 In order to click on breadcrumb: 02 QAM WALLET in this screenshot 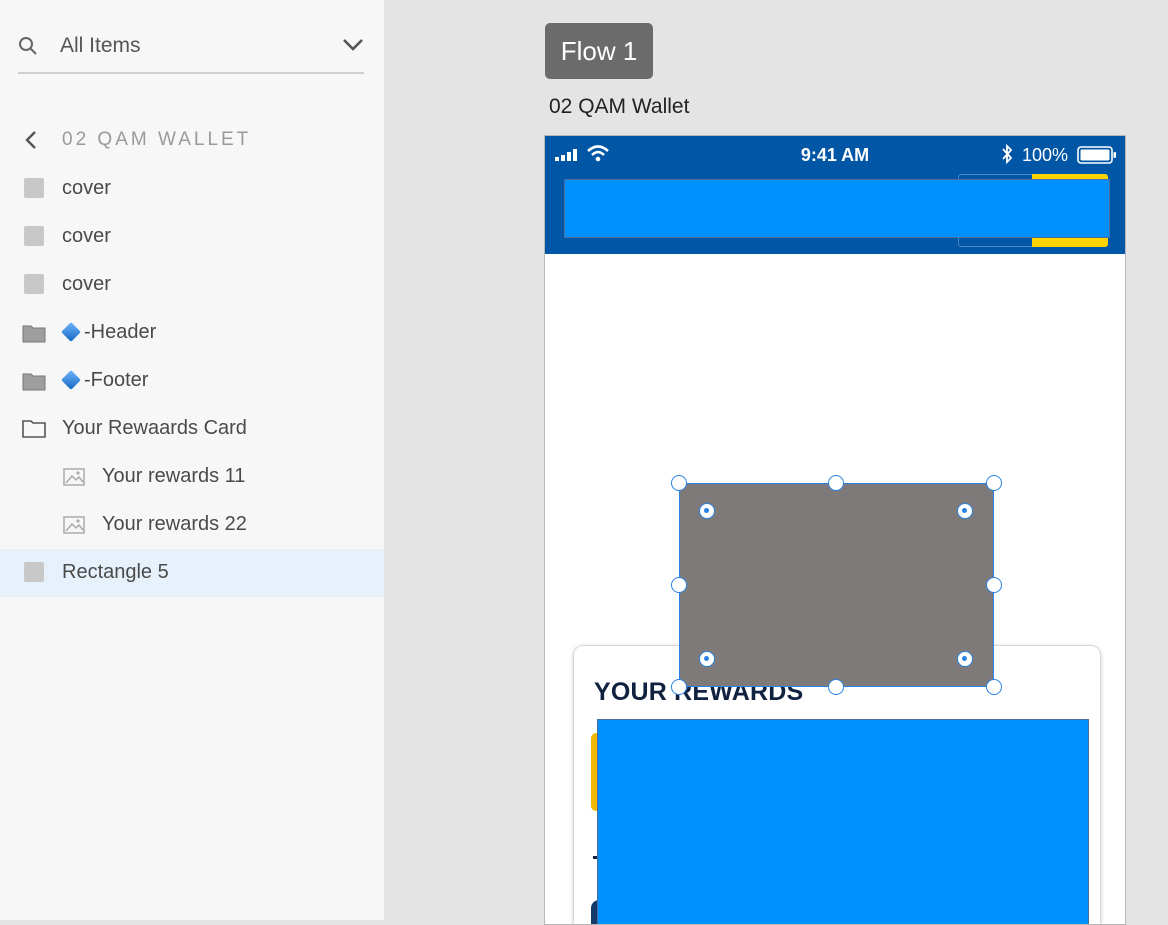, I will do `click(194, 141)`.